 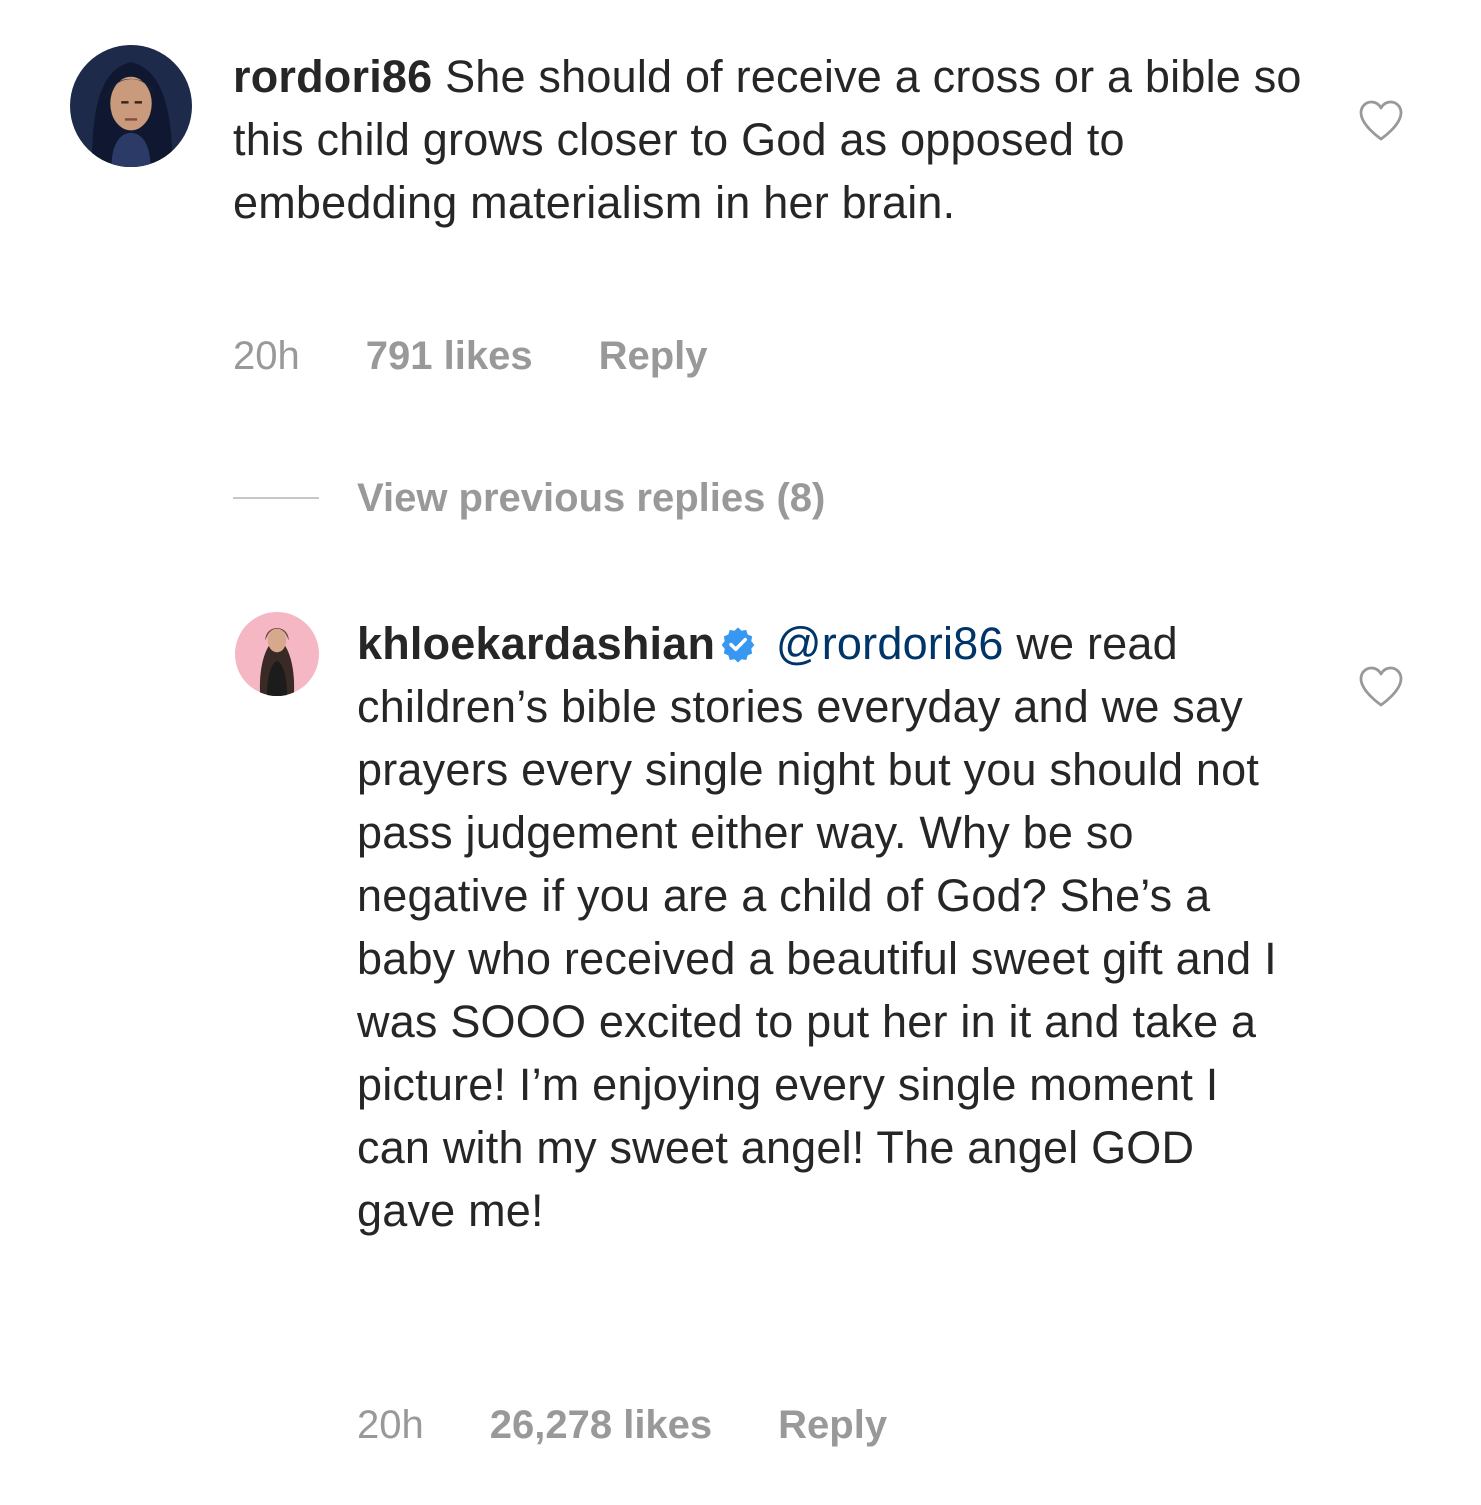 I want to click on comment-username: rordori86, so click(x=332, y=76).